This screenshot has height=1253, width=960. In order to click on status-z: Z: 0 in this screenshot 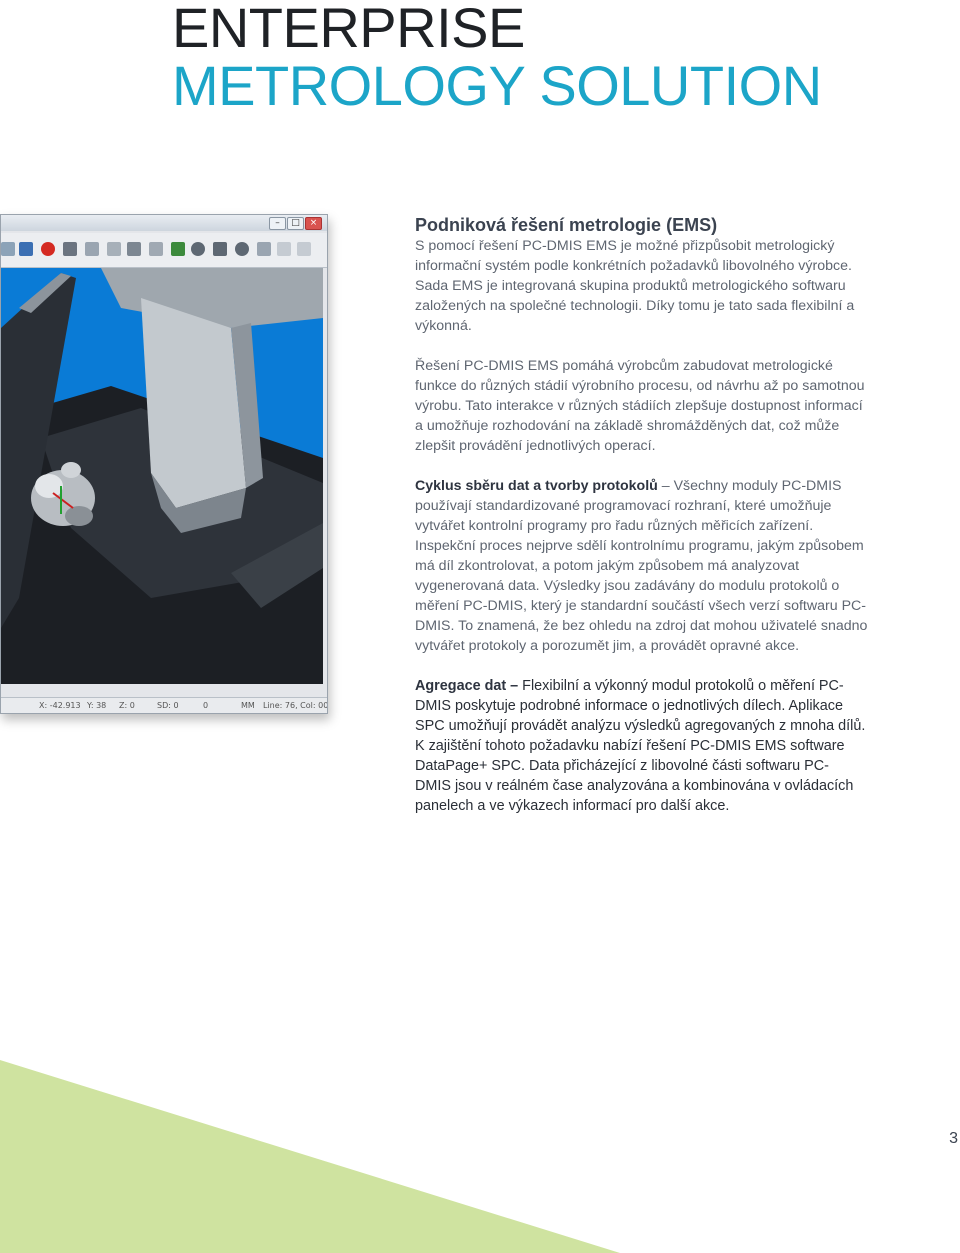, I will do `click(127, 705)`.